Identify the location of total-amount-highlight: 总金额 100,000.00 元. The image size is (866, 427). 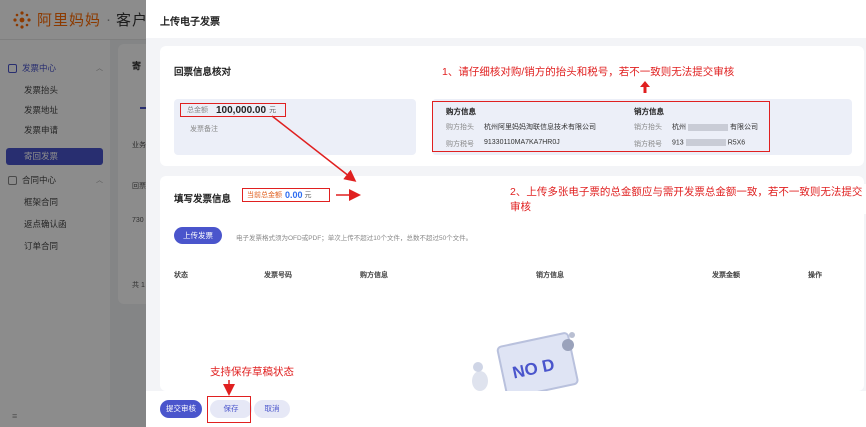
(233, 110).